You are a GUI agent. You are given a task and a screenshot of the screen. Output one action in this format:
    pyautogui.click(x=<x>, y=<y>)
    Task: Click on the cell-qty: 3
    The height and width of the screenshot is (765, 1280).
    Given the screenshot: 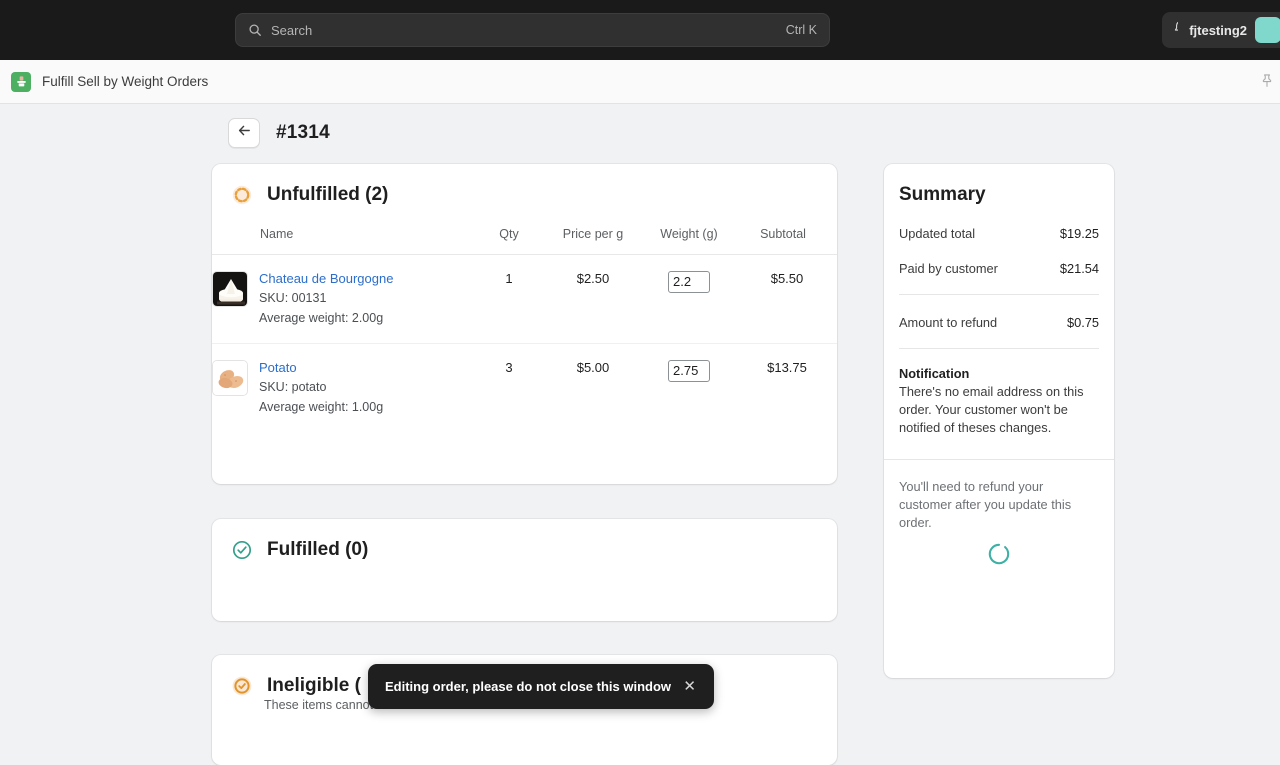 What is the action you would take?
    pyautogui.click(x=509, y=367)
    